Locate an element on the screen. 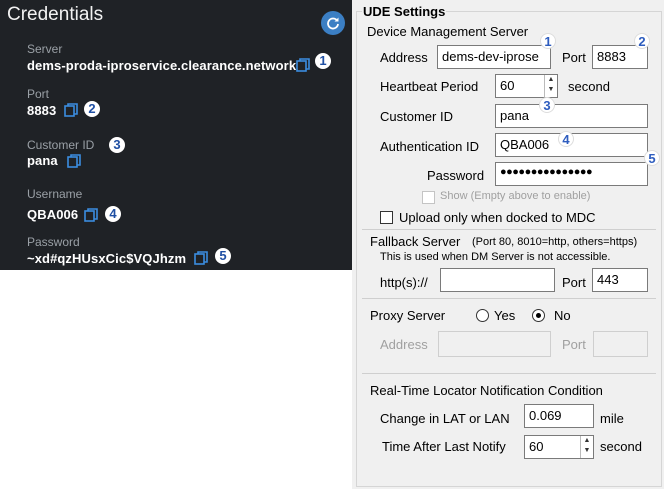  refresh-icon is located at coordinates (333, 23).